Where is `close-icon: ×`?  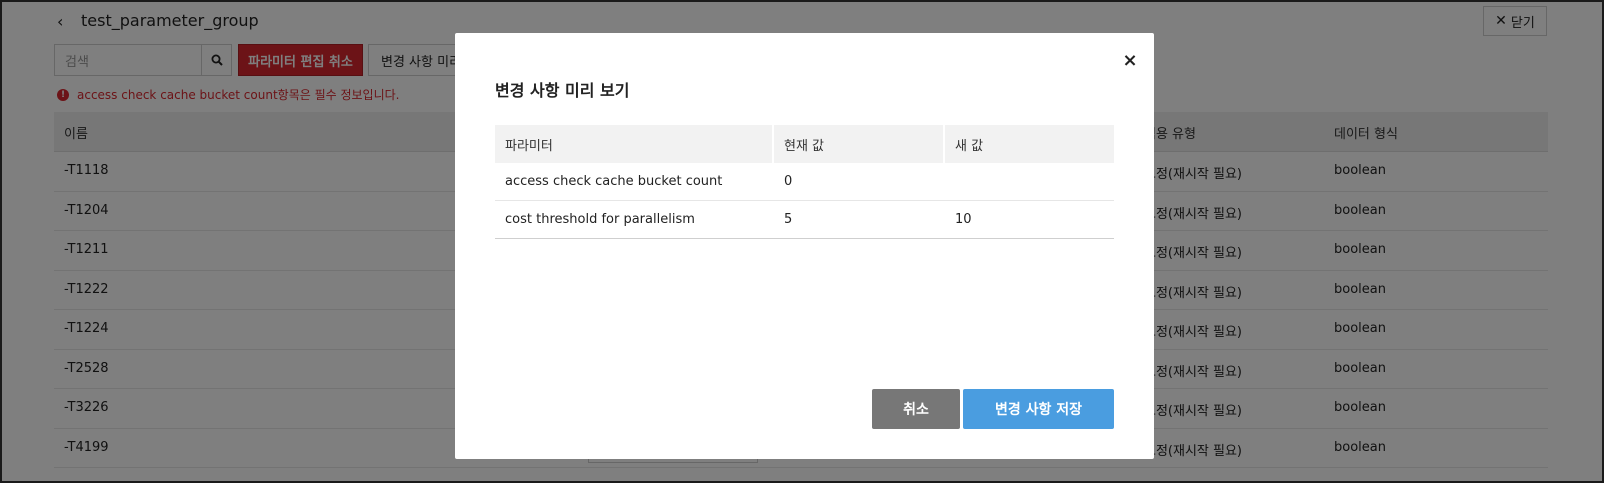
close-icon: × is located at coordinates (1130, 61).